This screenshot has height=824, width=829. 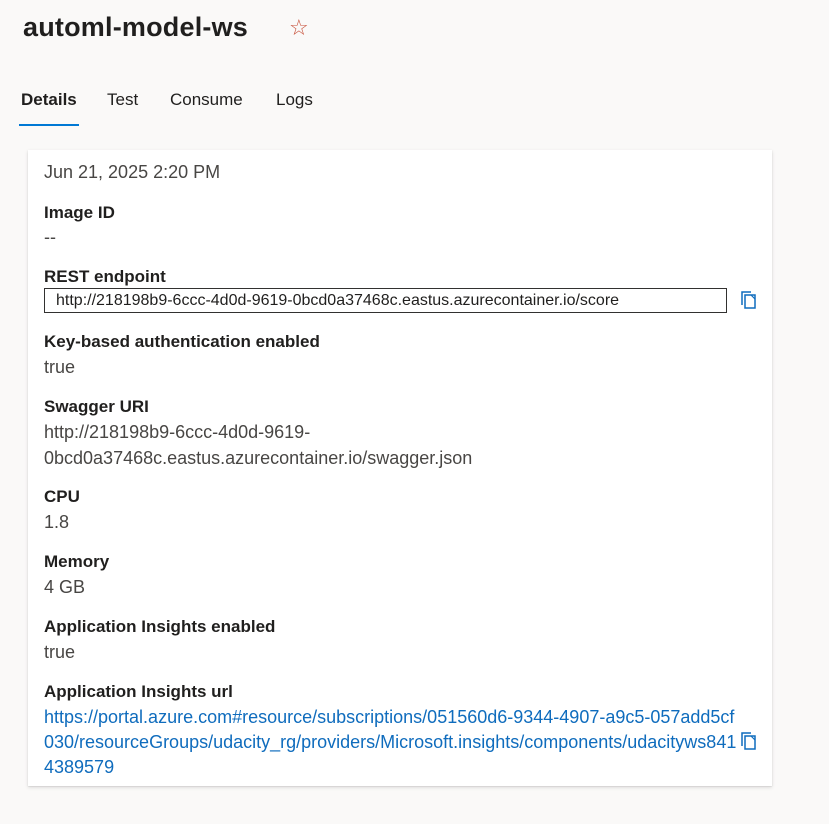 I want to click on tab-consume: Consume, so click(x=206, y=106).